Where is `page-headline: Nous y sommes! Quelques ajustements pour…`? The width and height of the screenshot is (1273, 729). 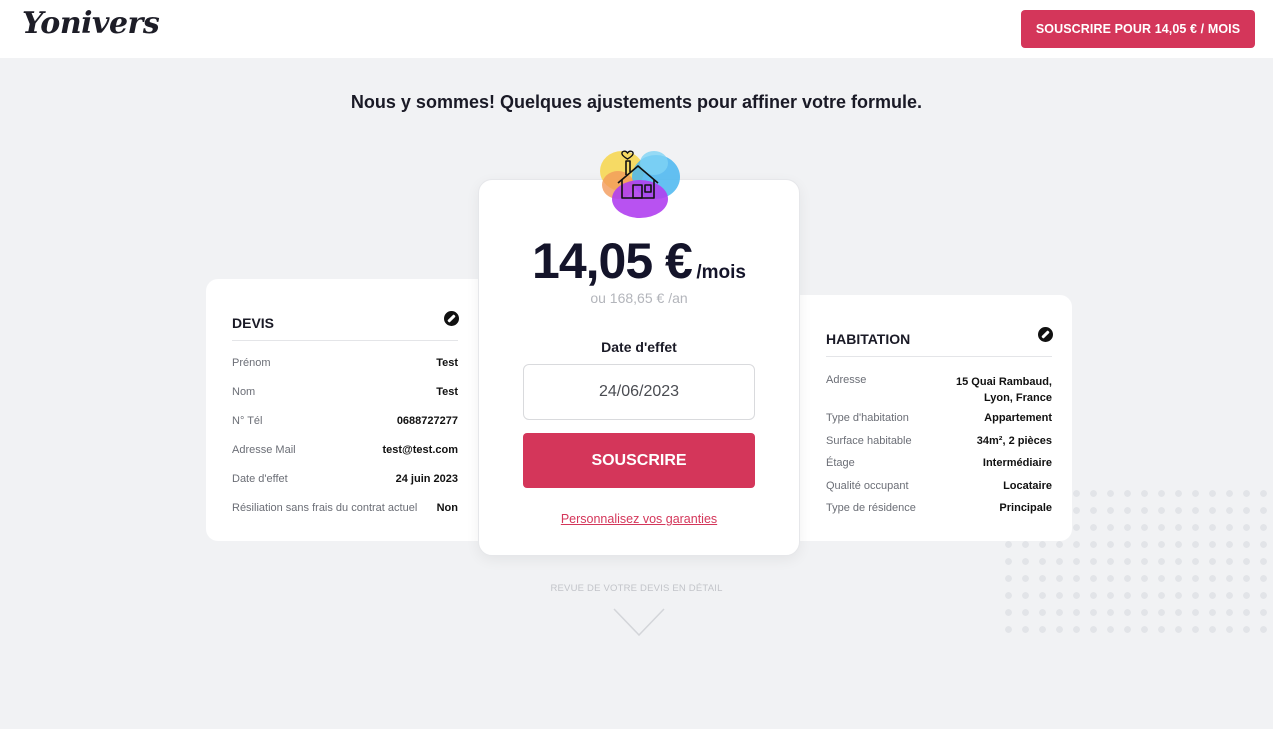
page-headline: Nous y sommes! Quelques ajustements pour… is located at coordinates (636, 102).